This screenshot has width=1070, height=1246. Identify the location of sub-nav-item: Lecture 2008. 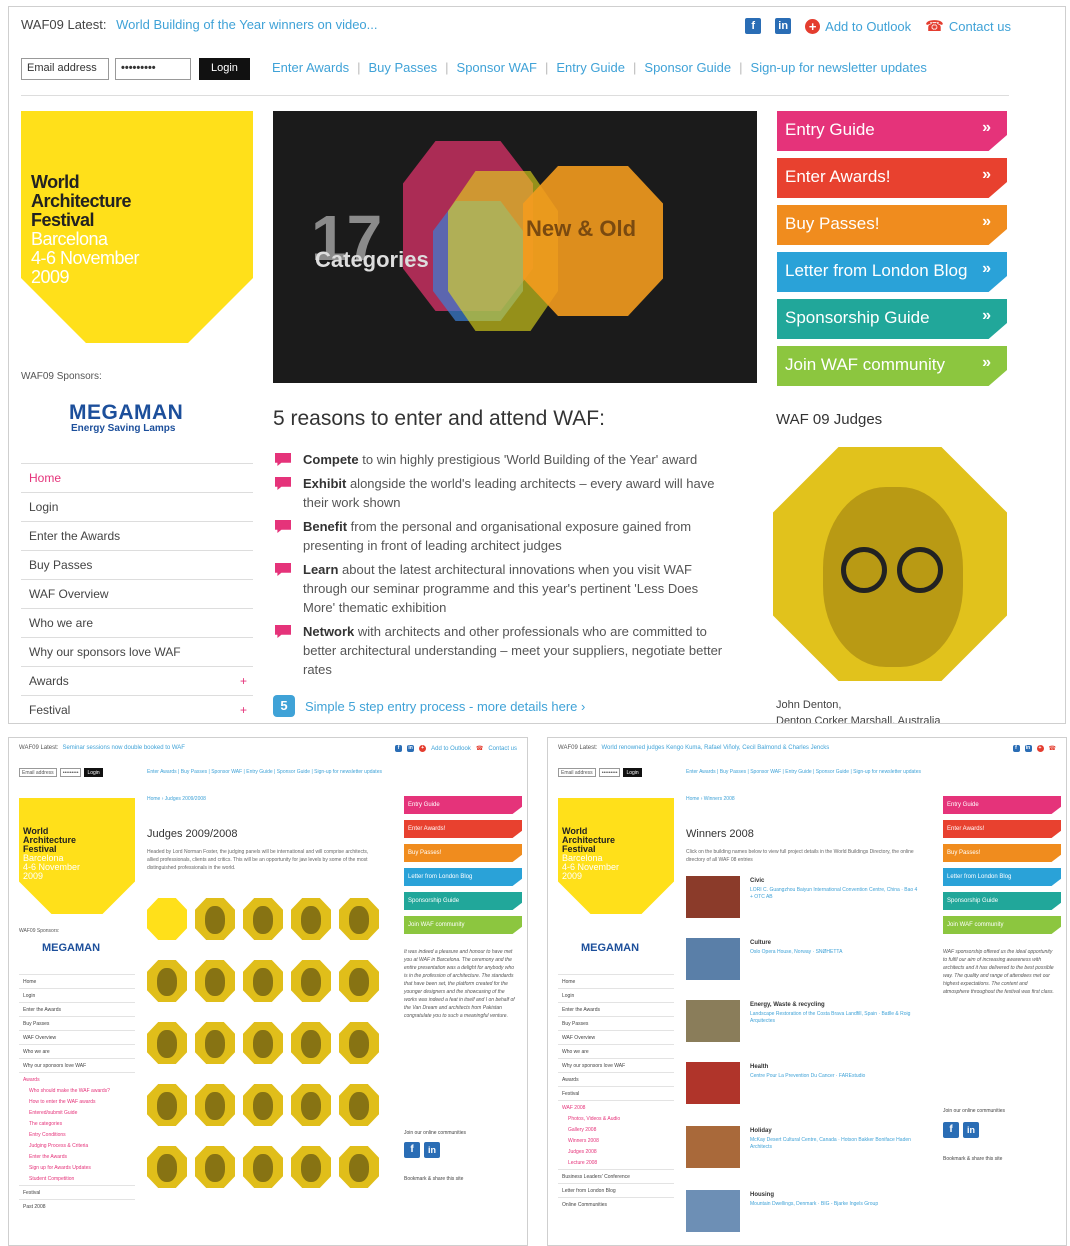
(616, 1163).